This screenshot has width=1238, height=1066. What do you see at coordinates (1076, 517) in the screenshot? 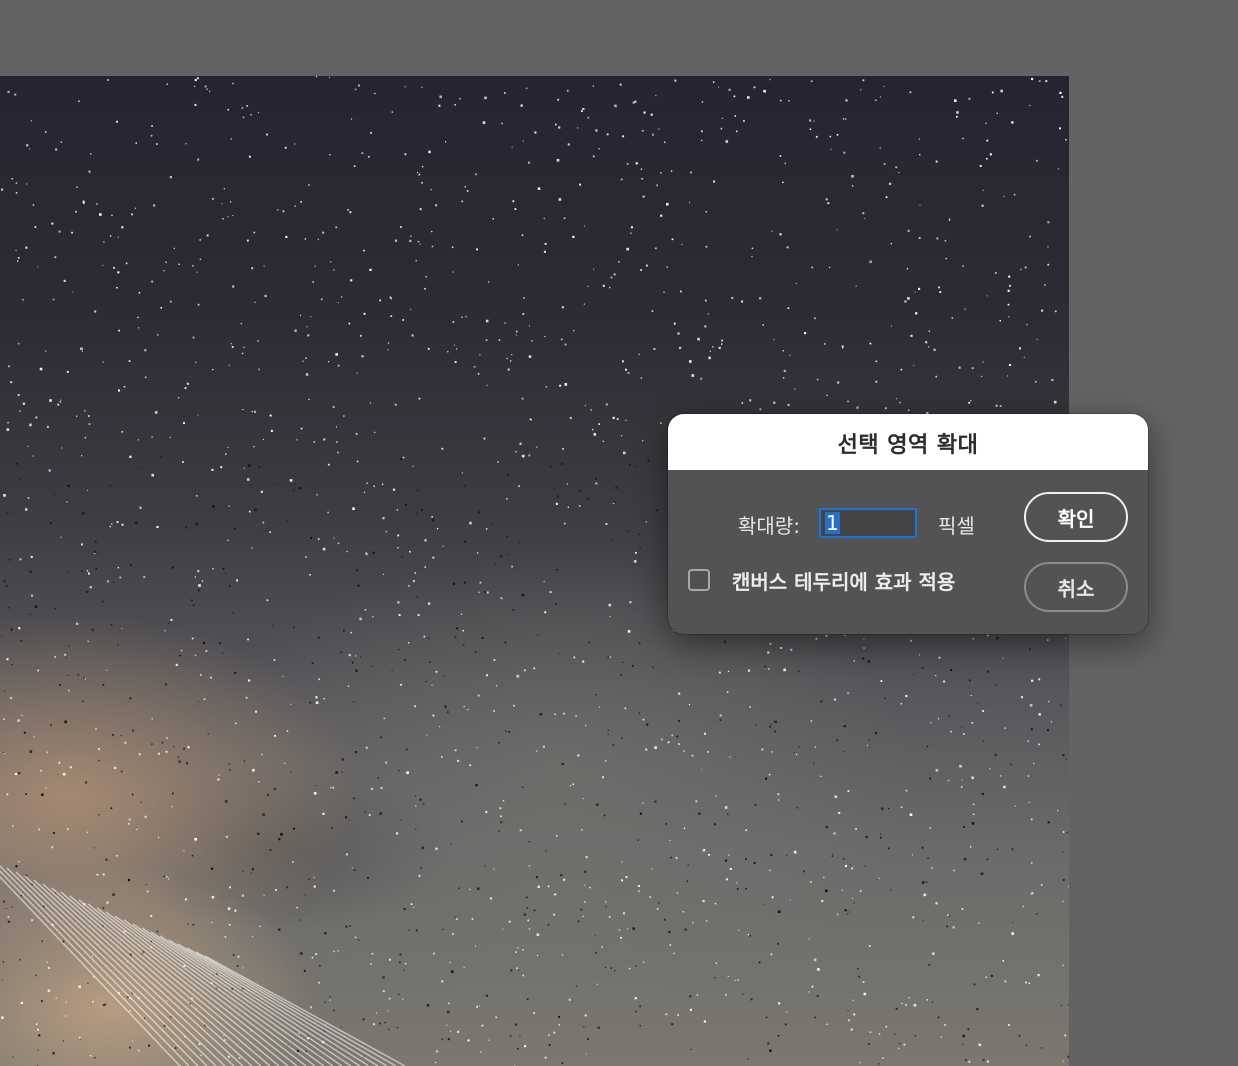
I see `ok-button: 확인` at bounding box center [1076, 517].